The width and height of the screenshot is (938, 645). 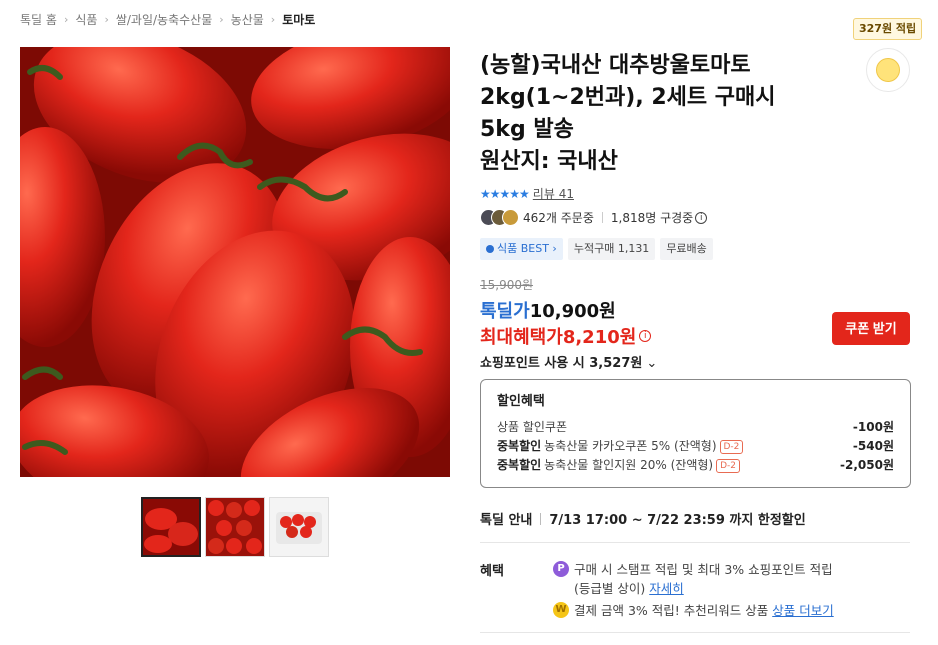 I want to click on max-benefit-label: 최대혜택가, so click(x=521, y=337).